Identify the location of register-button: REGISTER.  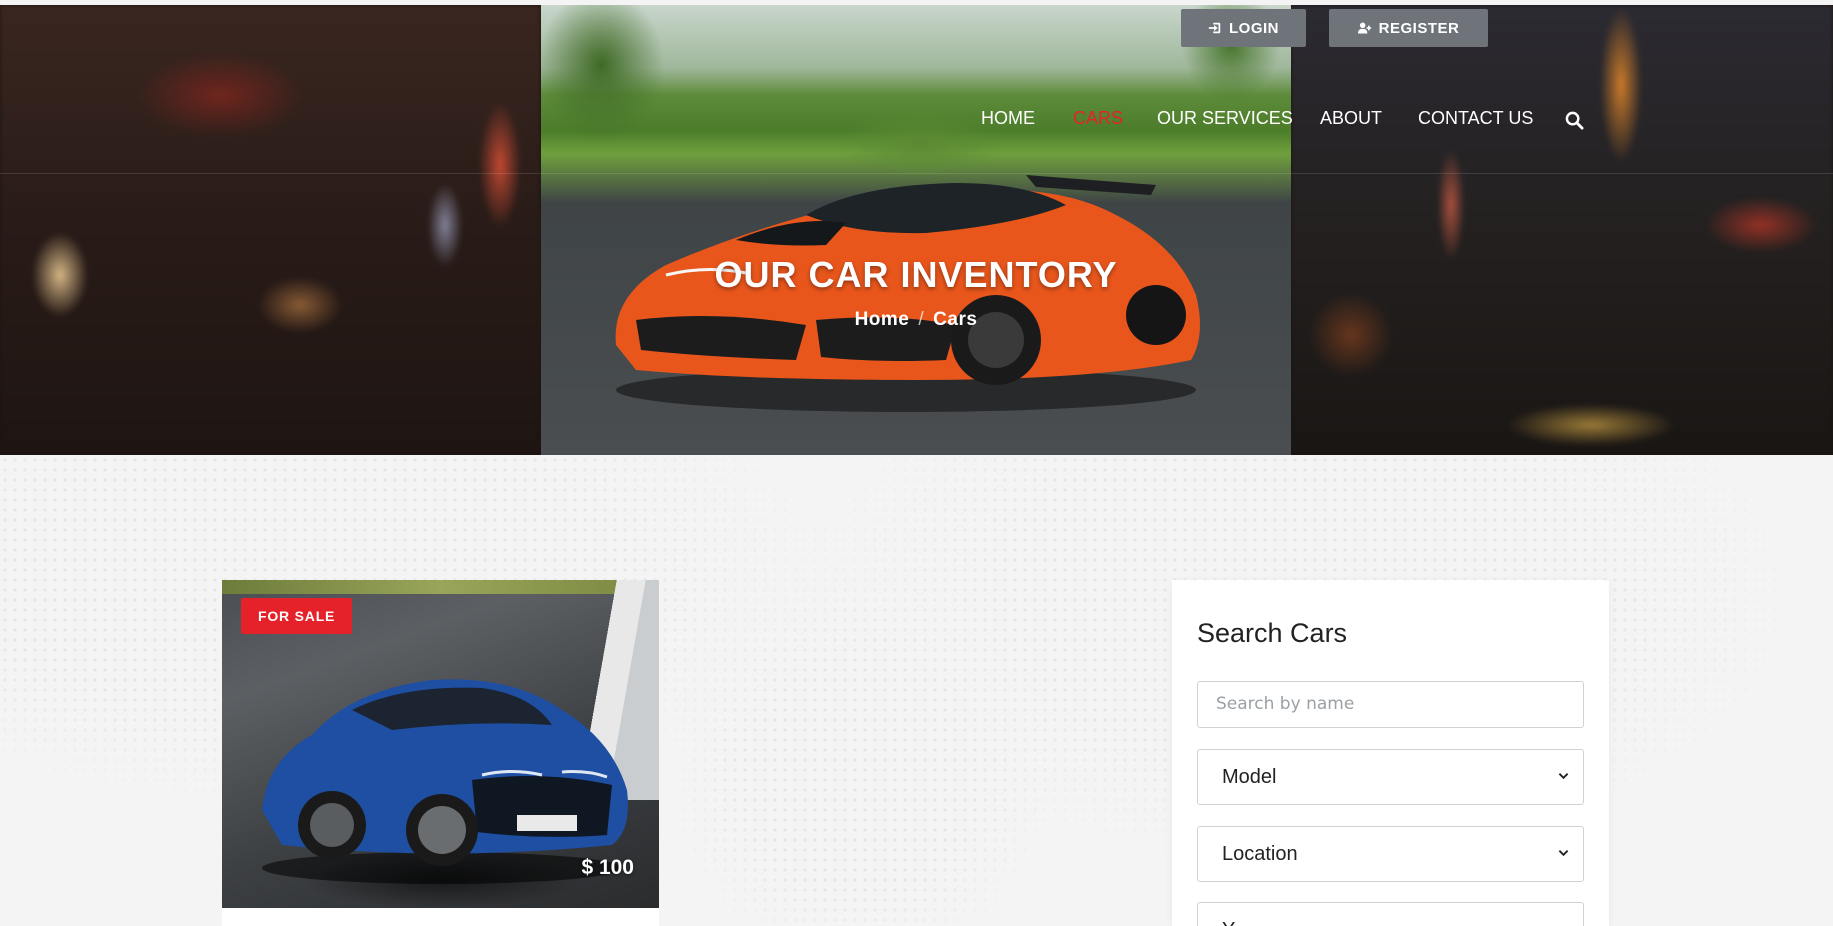
(1408, 28).